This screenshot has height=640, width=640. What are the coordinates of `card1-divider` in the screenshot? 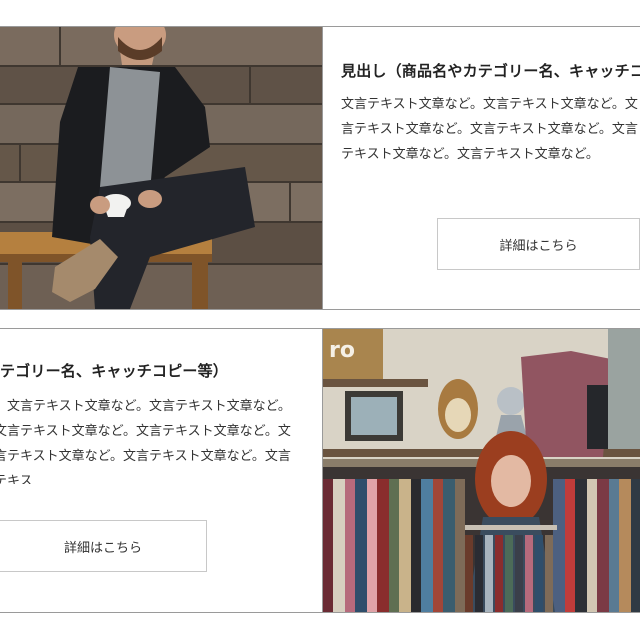 It's located at (322, 167).